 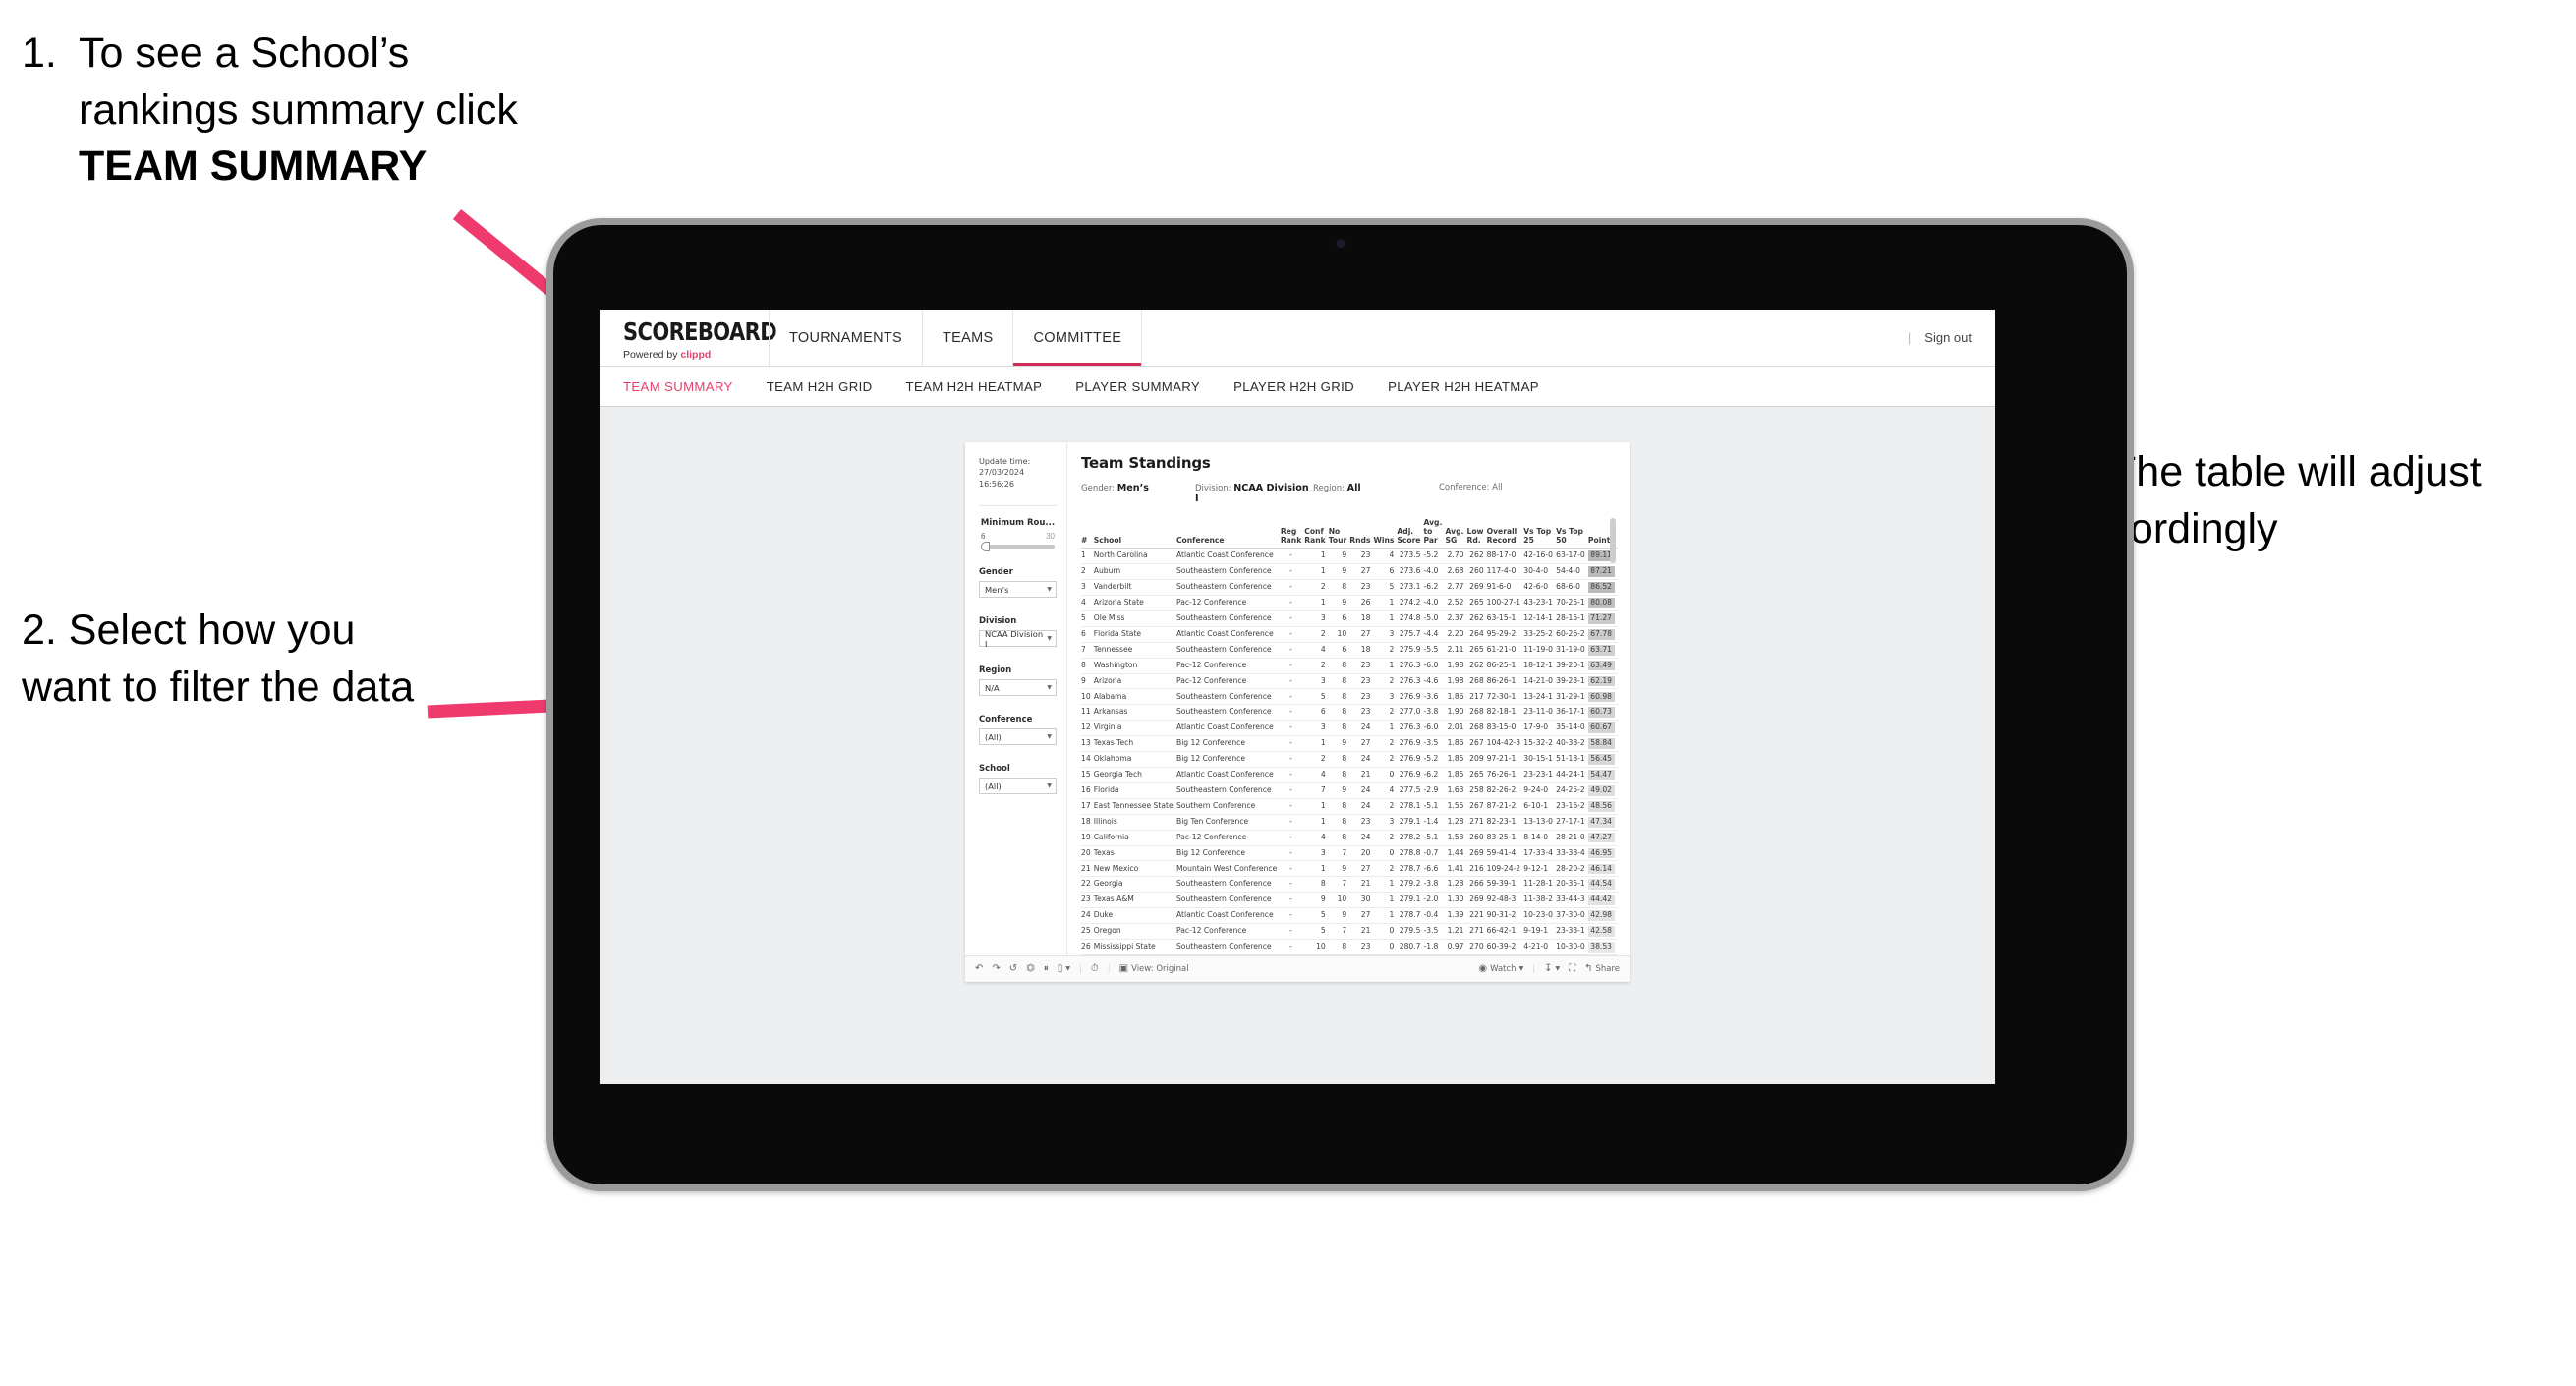 I want to click on cell-vs-top-50: 54-4-0, so click(x=1572, y=572).